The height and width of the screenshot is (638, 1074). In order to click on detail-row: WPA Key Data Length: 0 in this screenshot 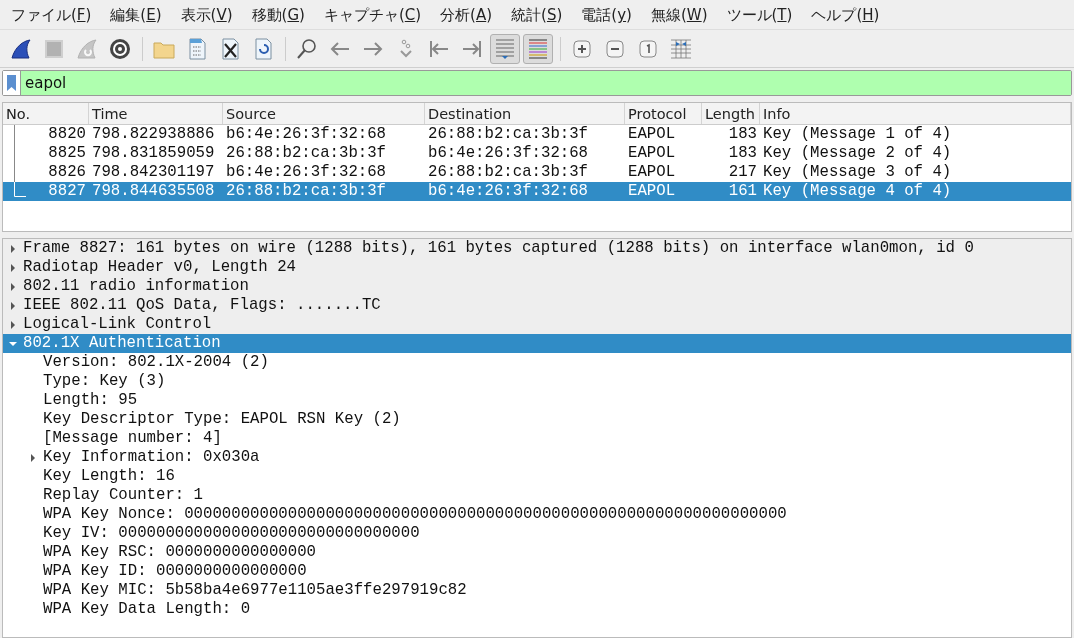, I will do `click(537, 609)`.